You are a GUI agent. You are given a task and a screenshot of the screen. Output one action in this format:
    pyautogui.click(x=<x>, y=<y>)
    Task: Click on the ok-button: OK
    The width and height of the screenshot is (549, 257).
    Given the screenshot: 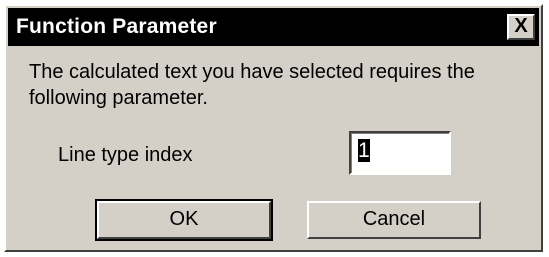 What is the action you would take?
    pyautogui.click(x=184, y=220)
    